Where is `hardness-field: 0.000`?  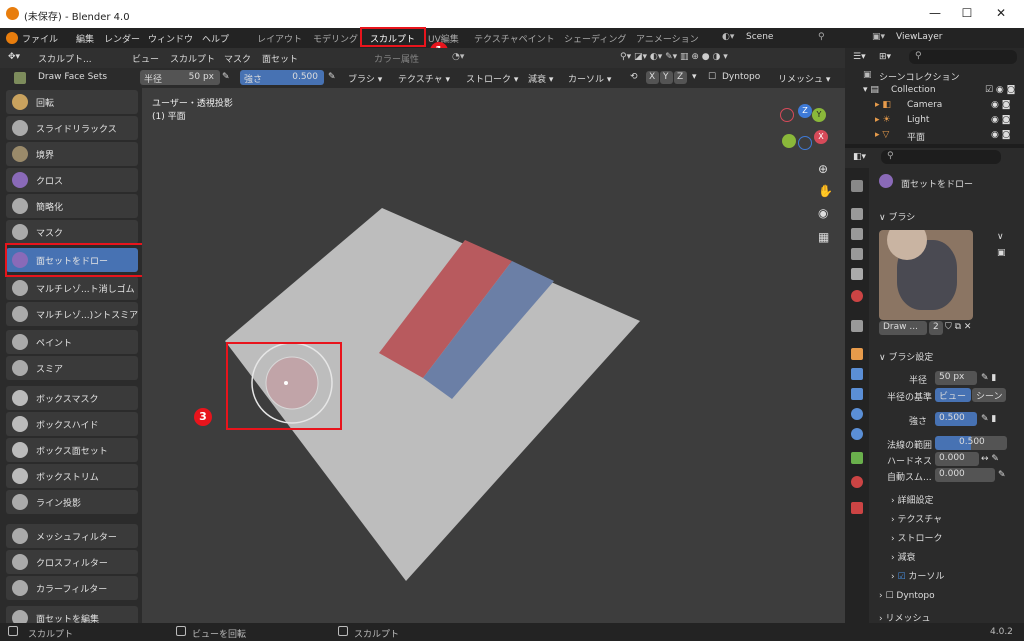
hardness-field: 0.000 is located at coordinates (957, 459).